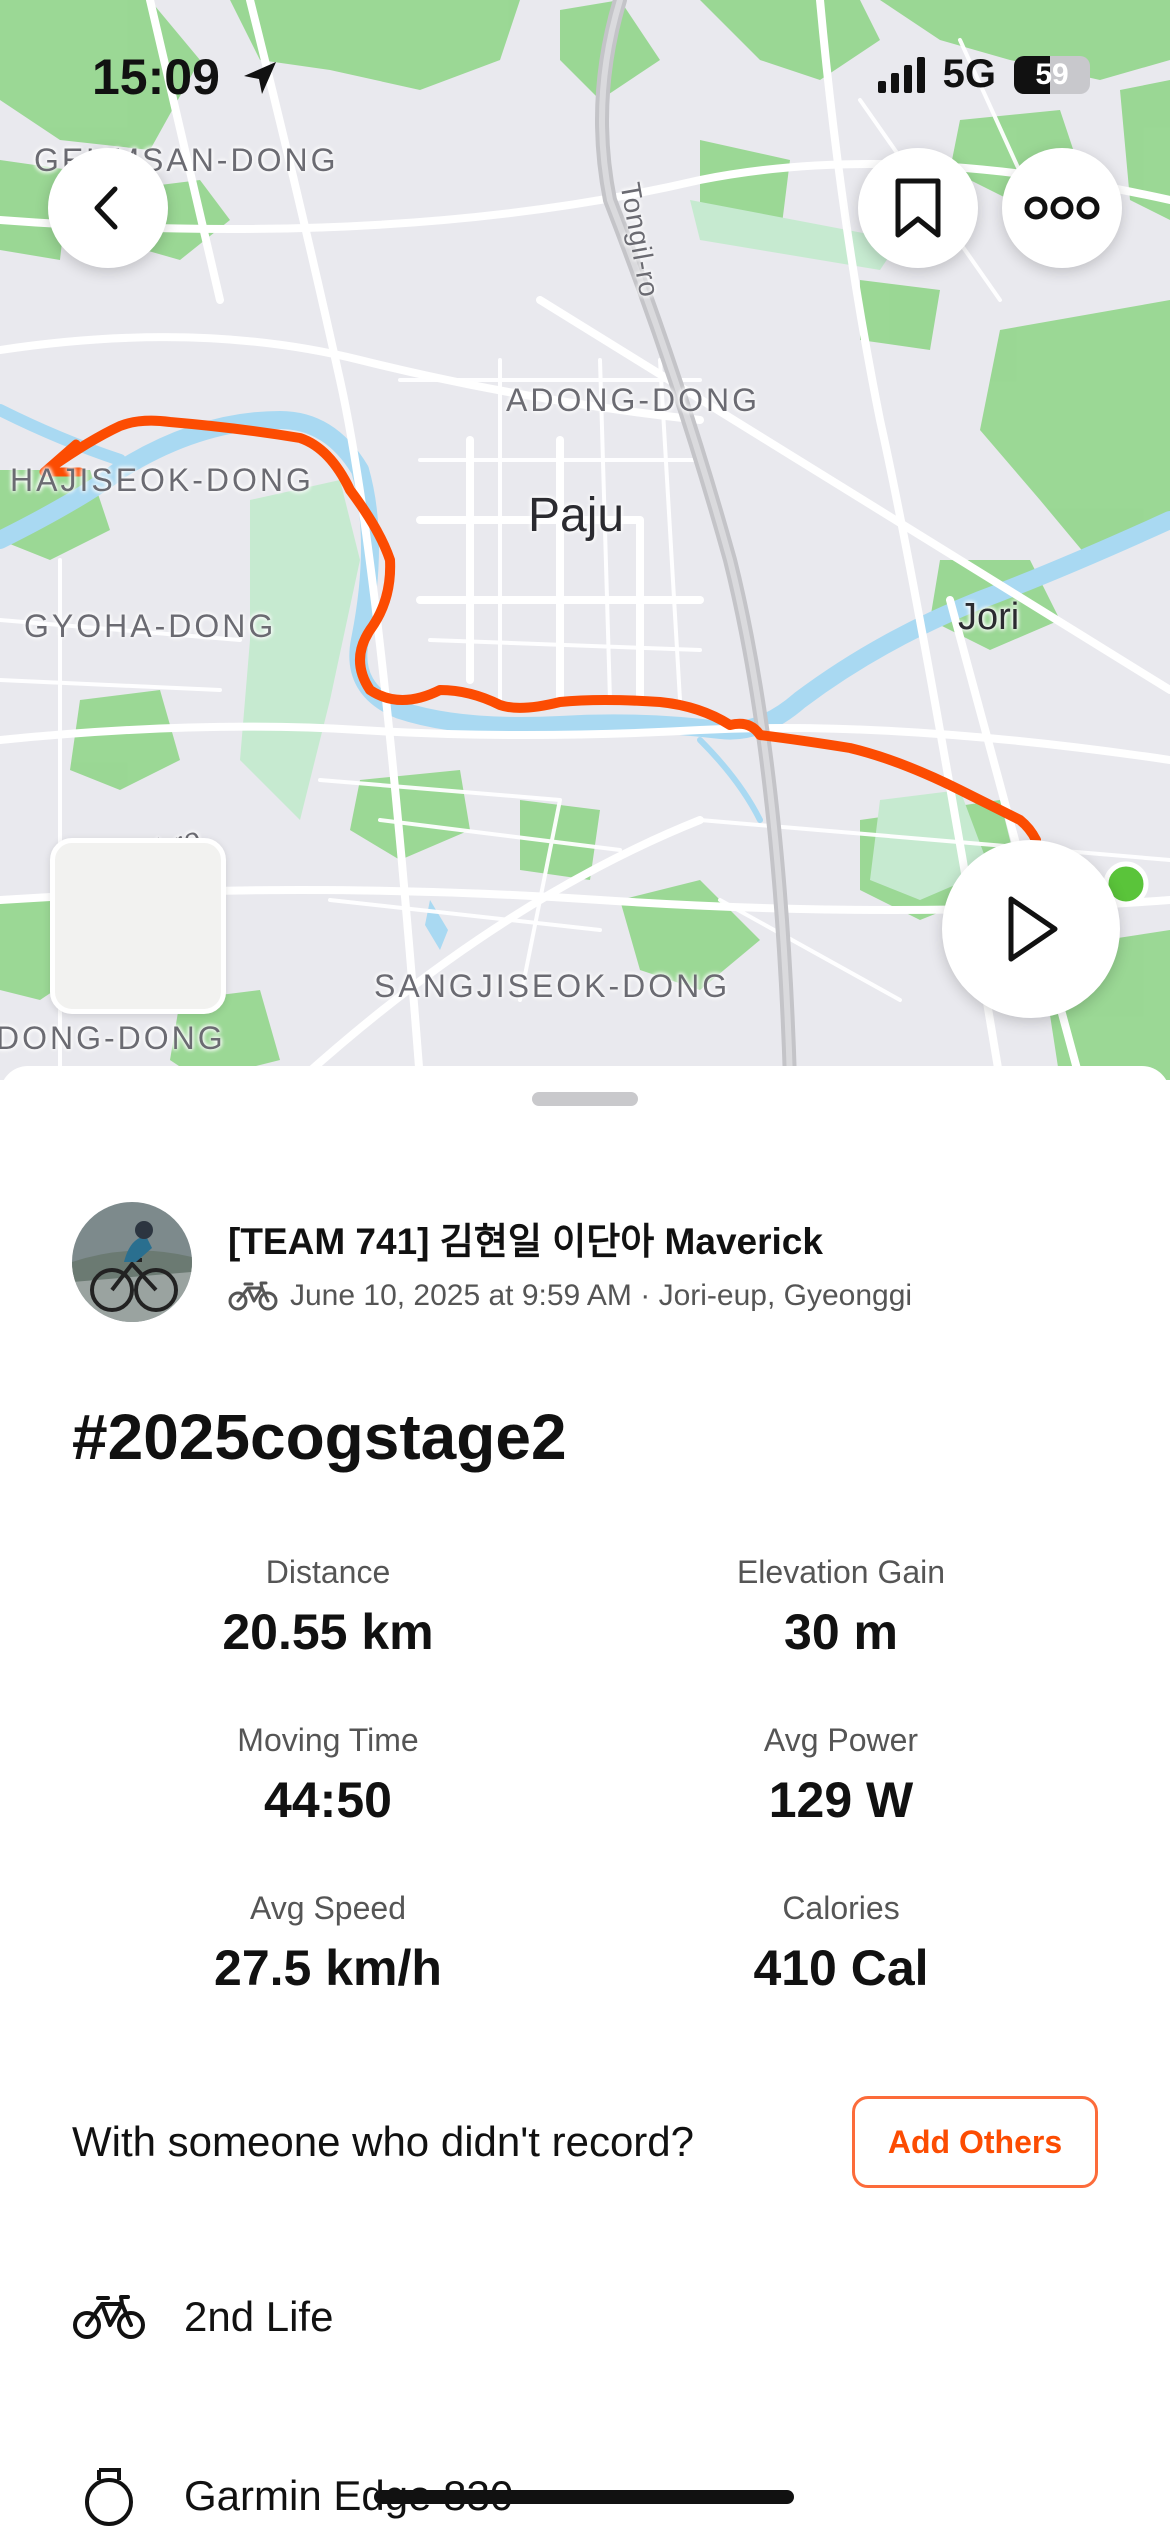  What do you see at coordinates (841, 1632) in the screenshot?
I see `stat-value: 30 m` at bounding box center [841, 1632].